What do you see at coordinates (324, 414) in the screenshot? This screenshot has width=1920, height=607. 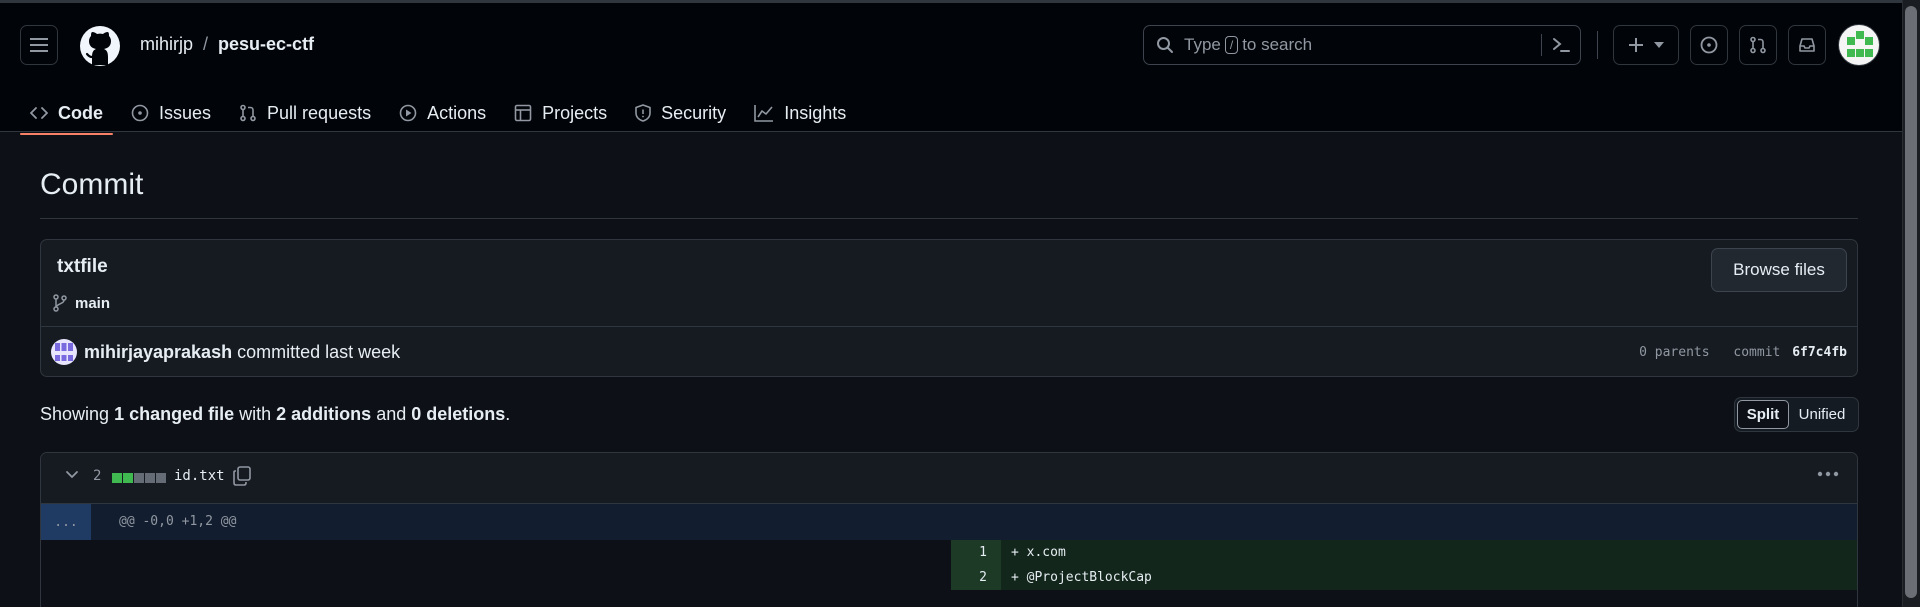 I see `summary-additions: 2 additions` at bounding box center [324, 414].